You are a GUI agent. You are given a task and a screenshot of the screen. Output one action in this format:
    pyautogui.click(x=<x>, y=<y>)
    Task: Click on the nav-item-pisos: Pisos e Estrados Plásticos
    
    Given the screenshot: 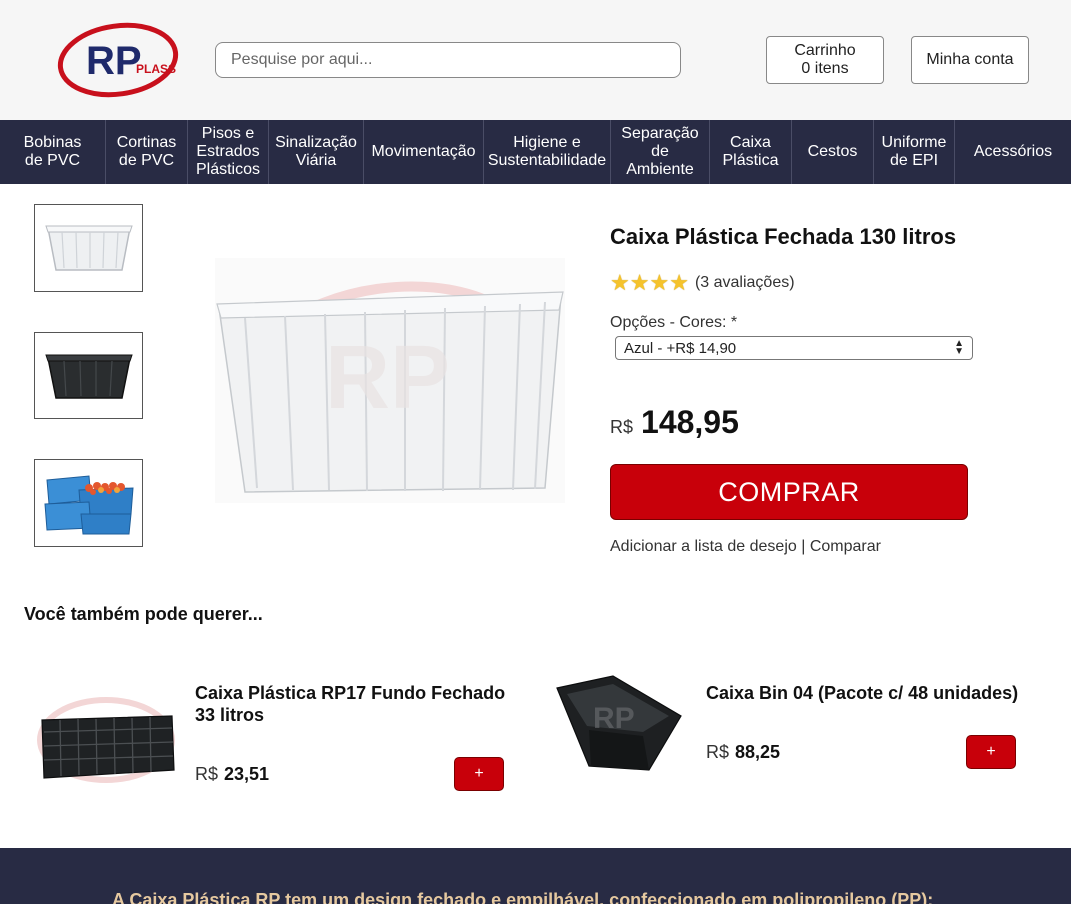 What is the action you would take?
    pyautogui.click(x=228, y=152)
    